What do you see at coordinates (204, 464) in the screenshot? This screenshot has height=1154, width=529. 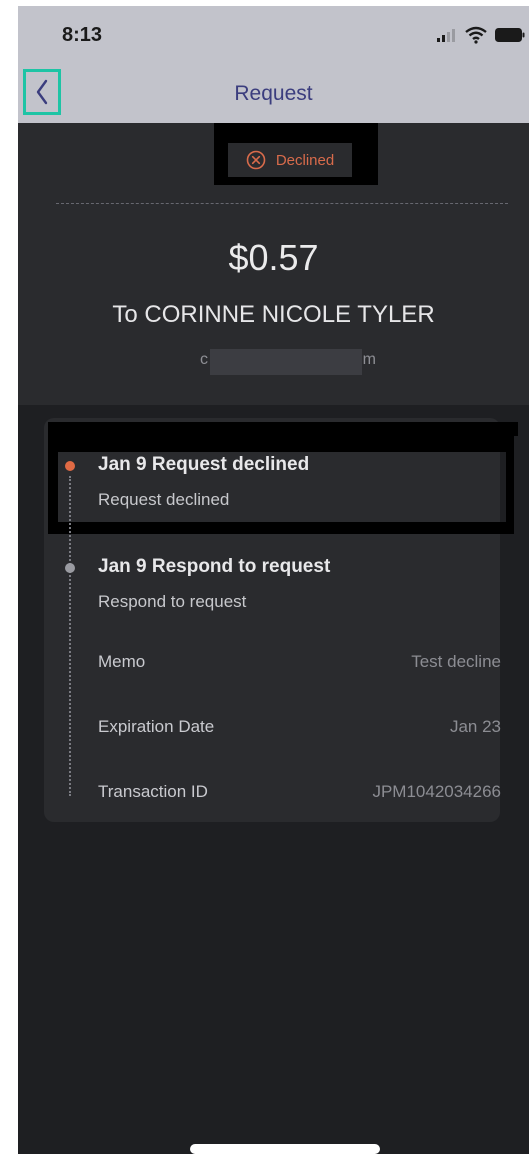 I see `event-title: Jan 9 Request declined` at bounding box center [204, 464].